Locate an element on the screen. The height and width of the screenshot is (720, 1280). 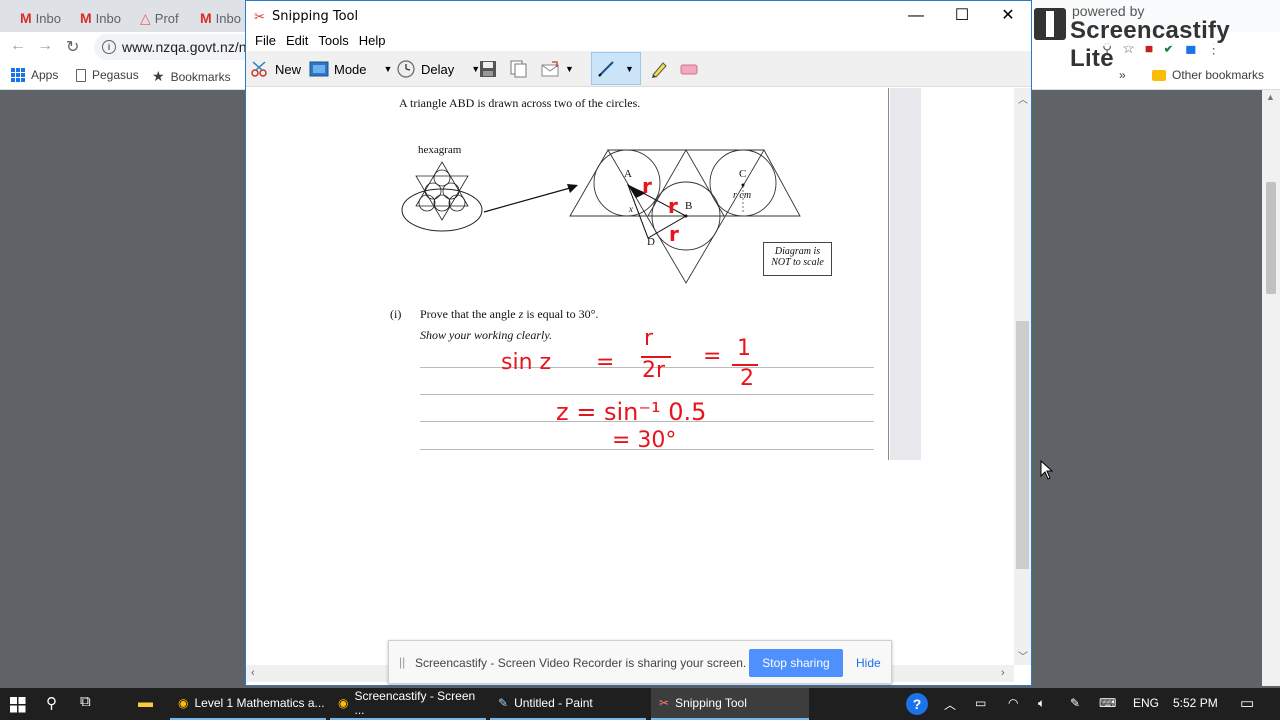
scale-note-line-2: NOT to scale is located at coordinates (797, 262).